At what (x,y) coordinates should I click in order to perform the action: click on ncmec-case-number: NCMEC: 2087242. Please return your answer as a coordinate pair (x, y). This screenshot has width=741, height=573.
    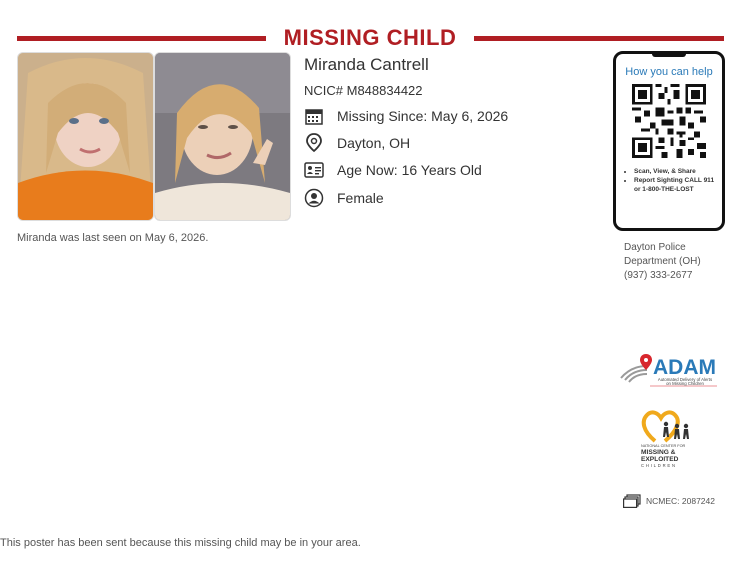
    Looking at the image, I should click on (680, 501).